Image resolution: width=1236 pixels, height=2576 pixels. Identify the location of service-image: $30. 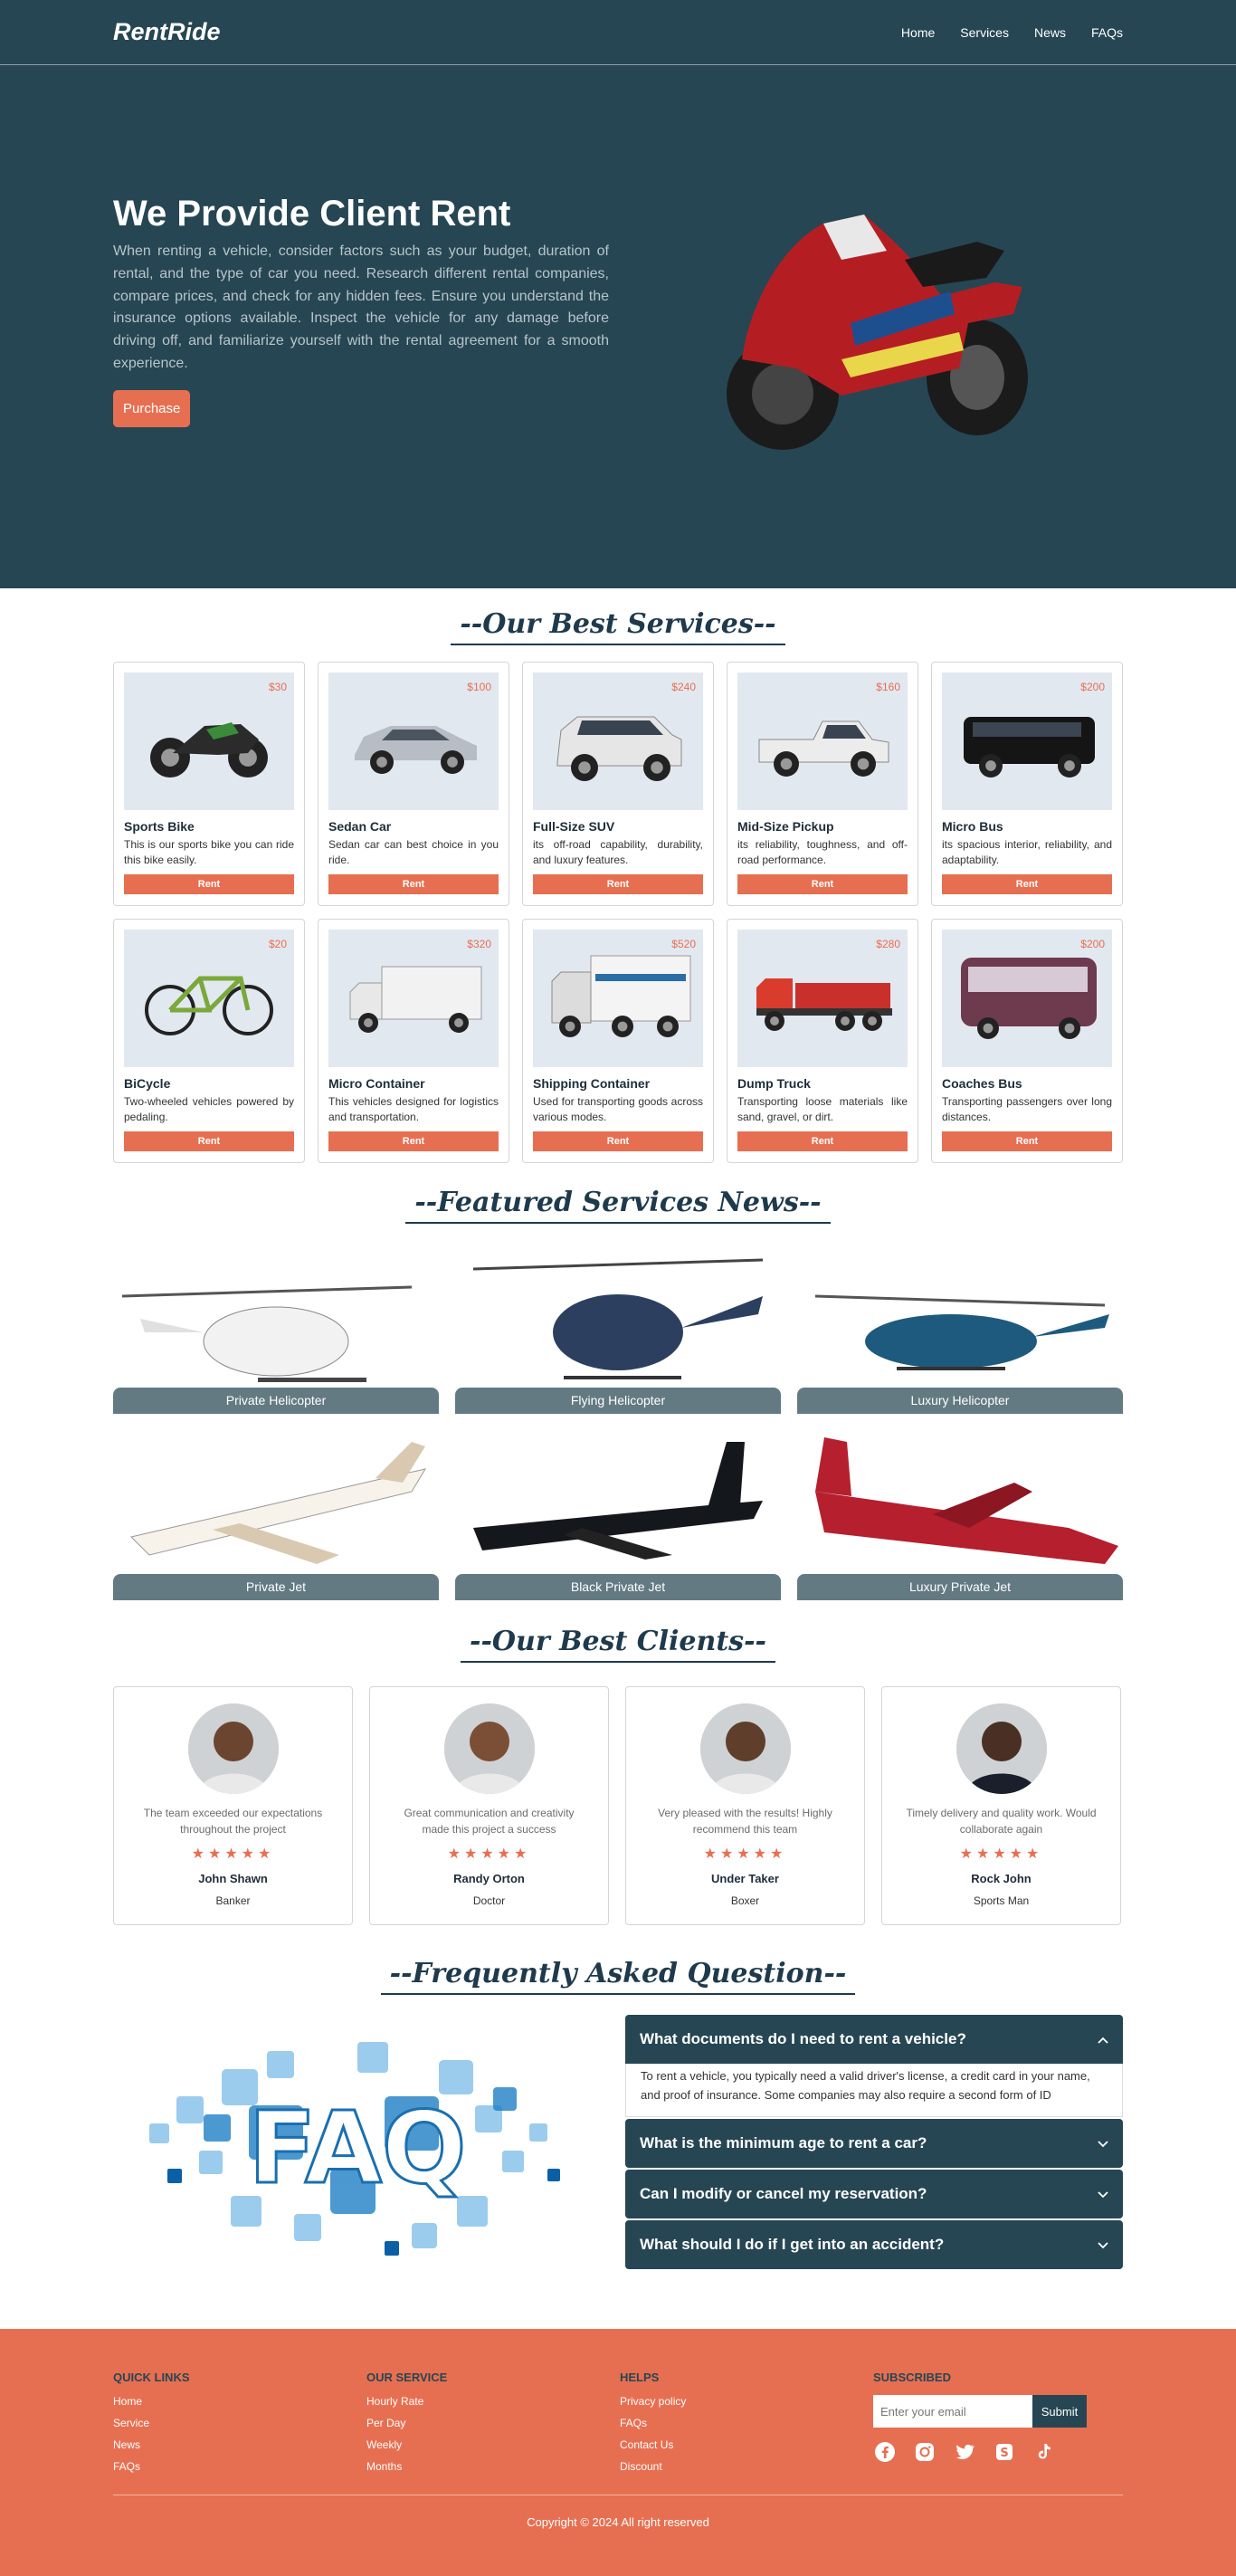
(209, 741).